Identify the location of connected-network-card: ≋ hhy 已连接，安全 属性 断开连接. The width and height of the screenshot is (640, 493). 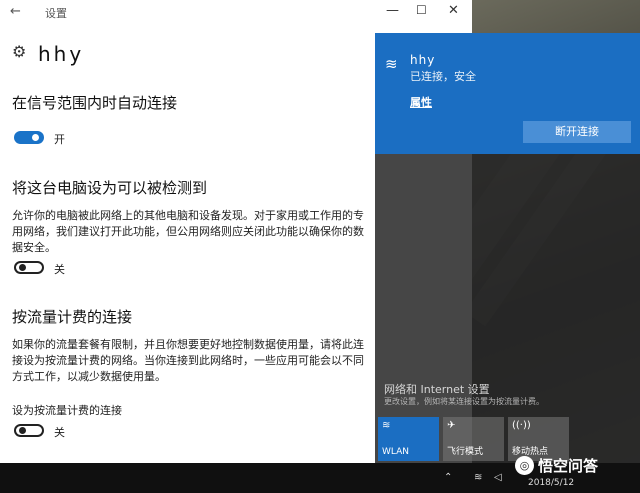
(507, 93).